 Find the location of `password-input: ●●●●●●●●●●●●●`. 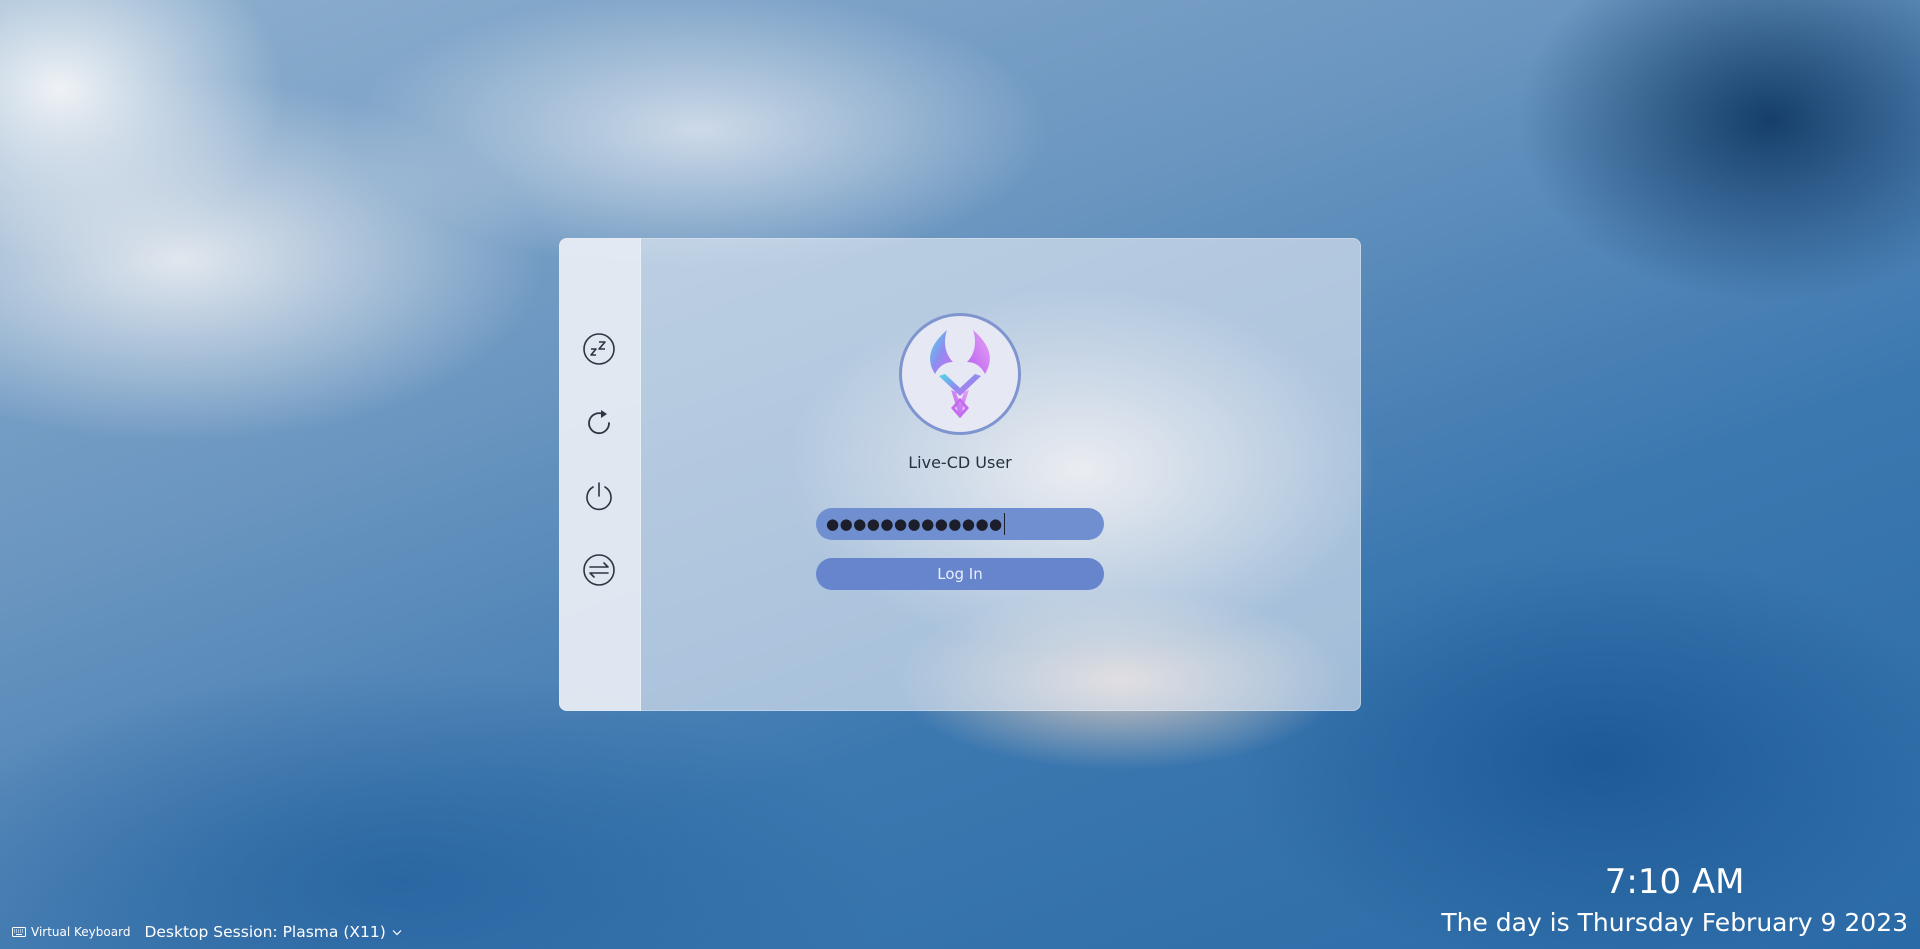

password-input: ●●●●●●●●●●●●● is located at coordinates (960, 524).